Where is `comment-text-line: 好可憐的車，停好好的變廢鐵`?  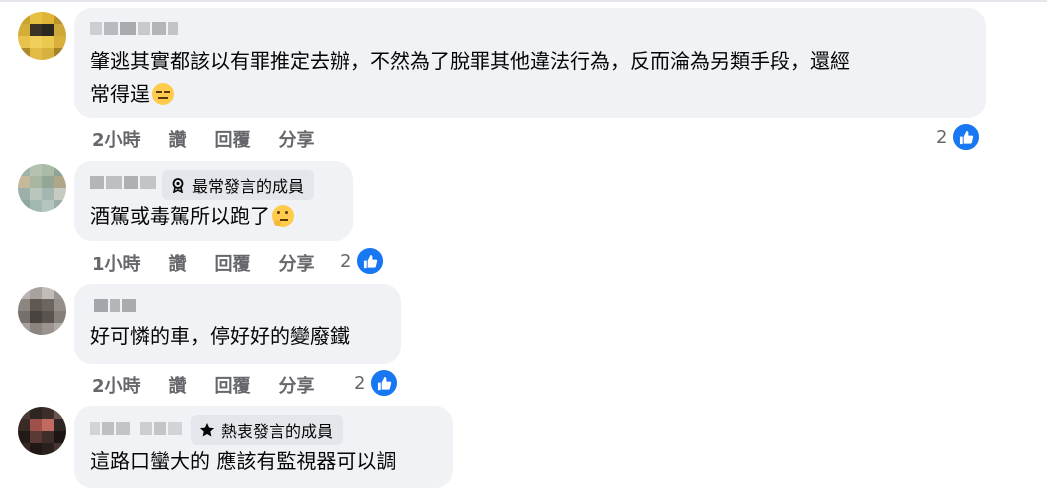
comment-text-line: 好可憐的車，停好好的變廢鐵 is located at coordinates (220, 336).